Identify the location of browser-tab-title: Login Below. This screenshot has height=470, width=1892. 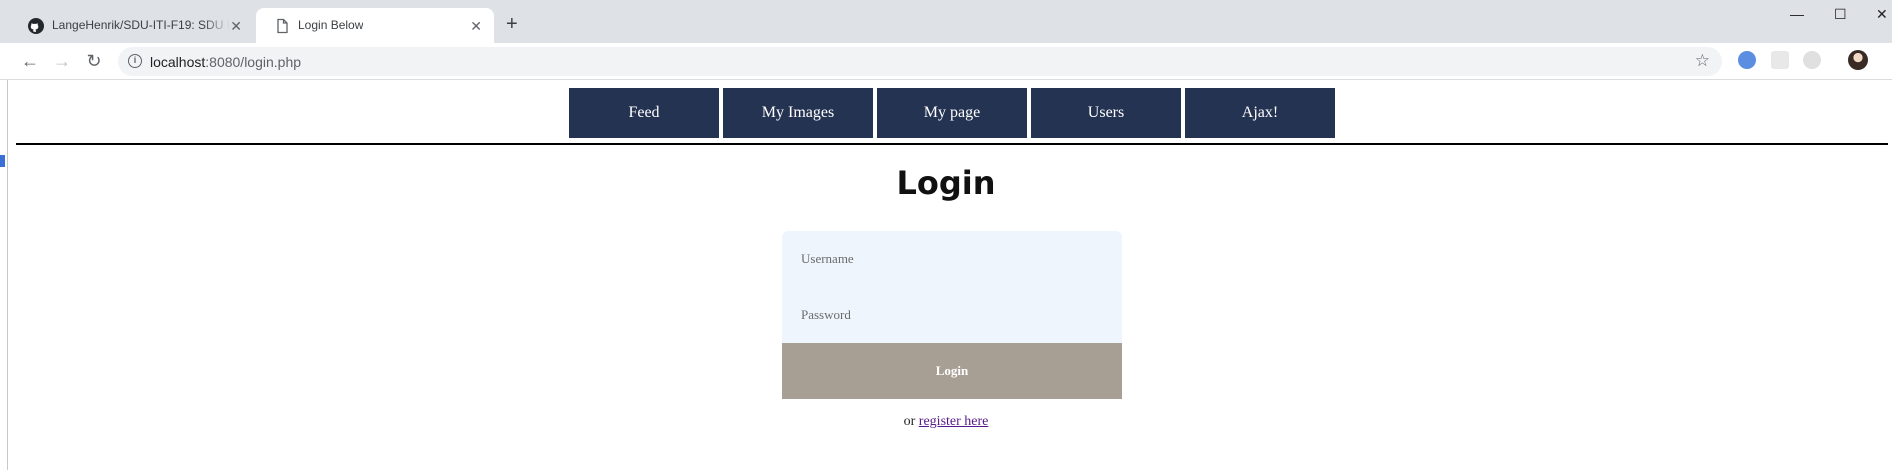
(331, 25).